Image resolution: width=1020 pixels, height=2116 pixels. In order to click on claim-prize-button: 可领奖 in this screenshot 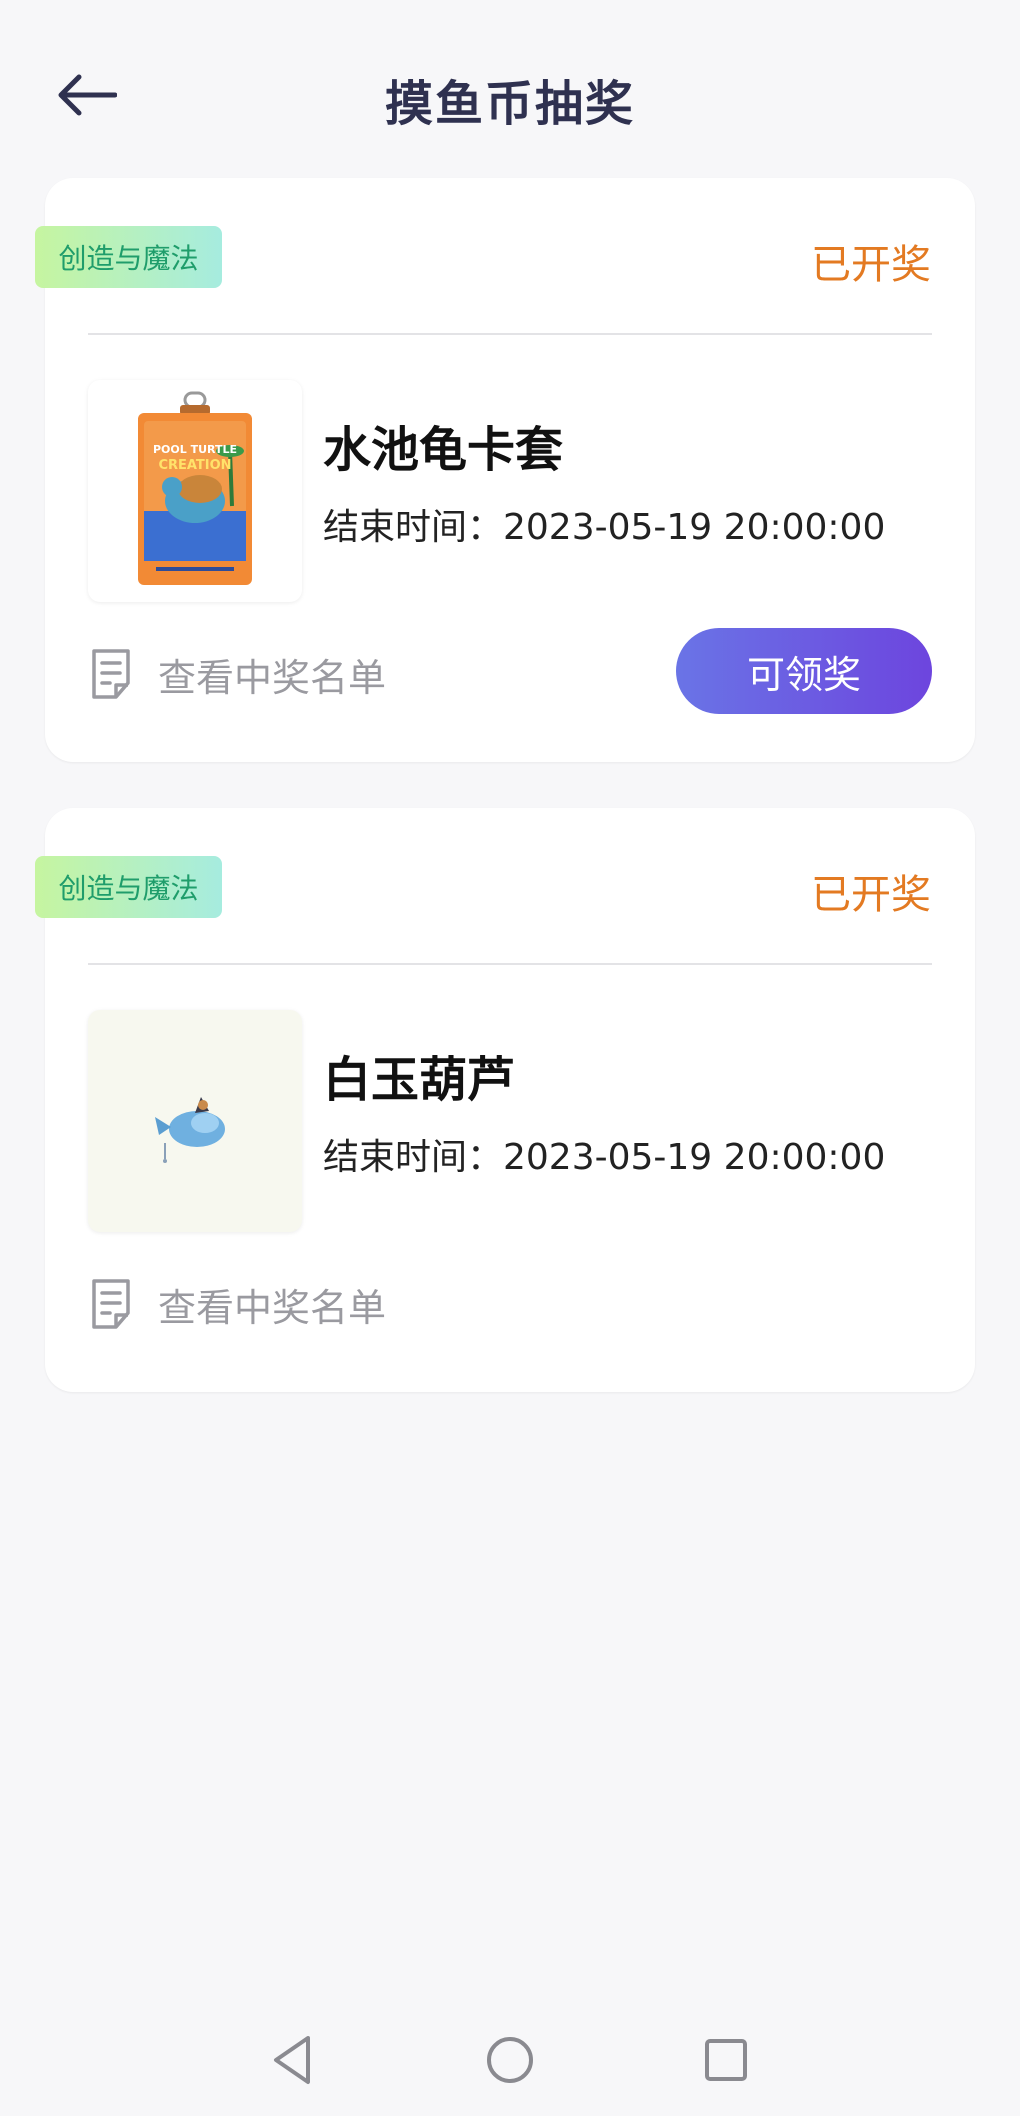, I will do `click(804, 671)`.